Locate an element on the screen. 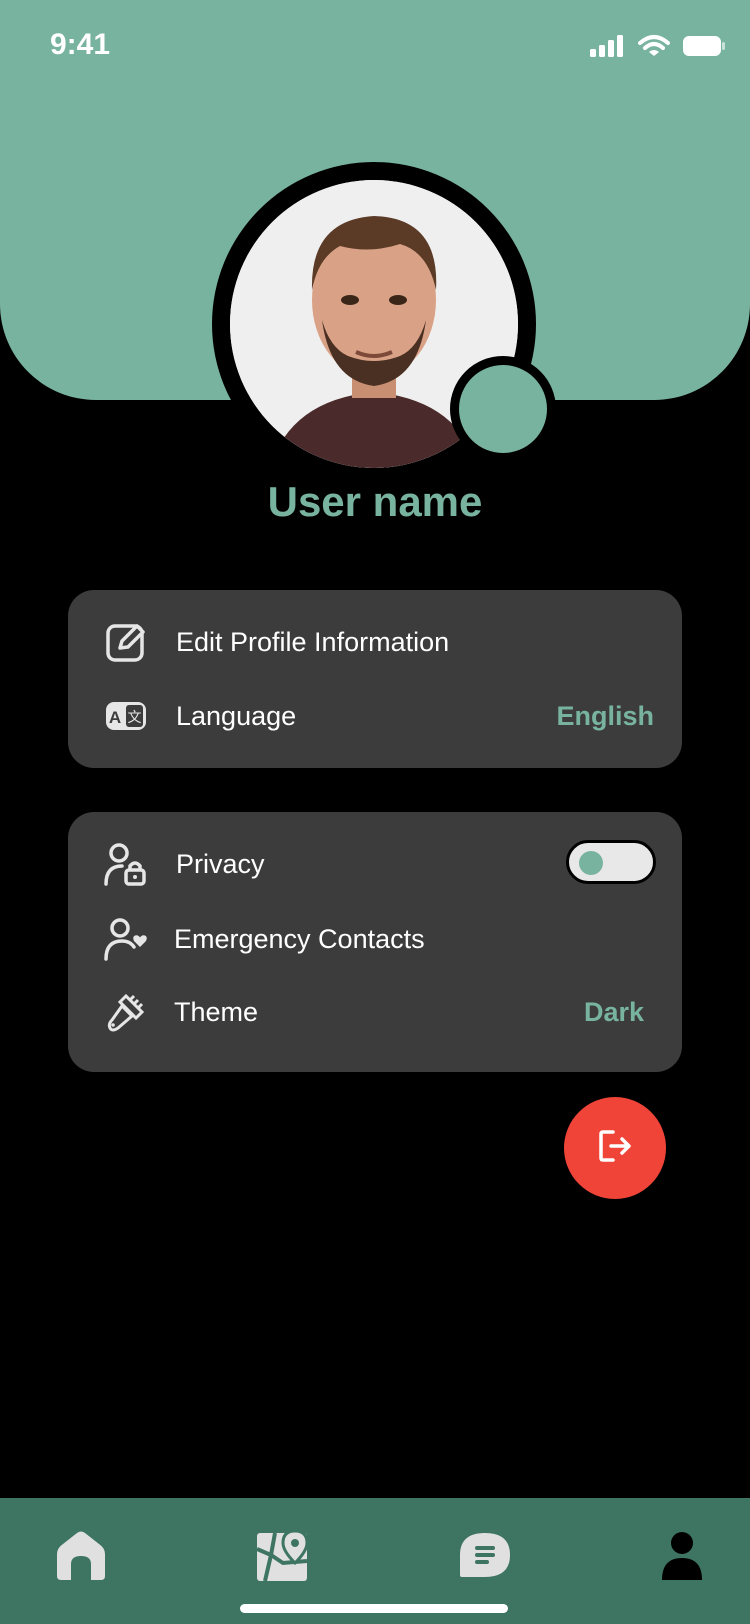  logout-button is located at coordinates (615, 1148).